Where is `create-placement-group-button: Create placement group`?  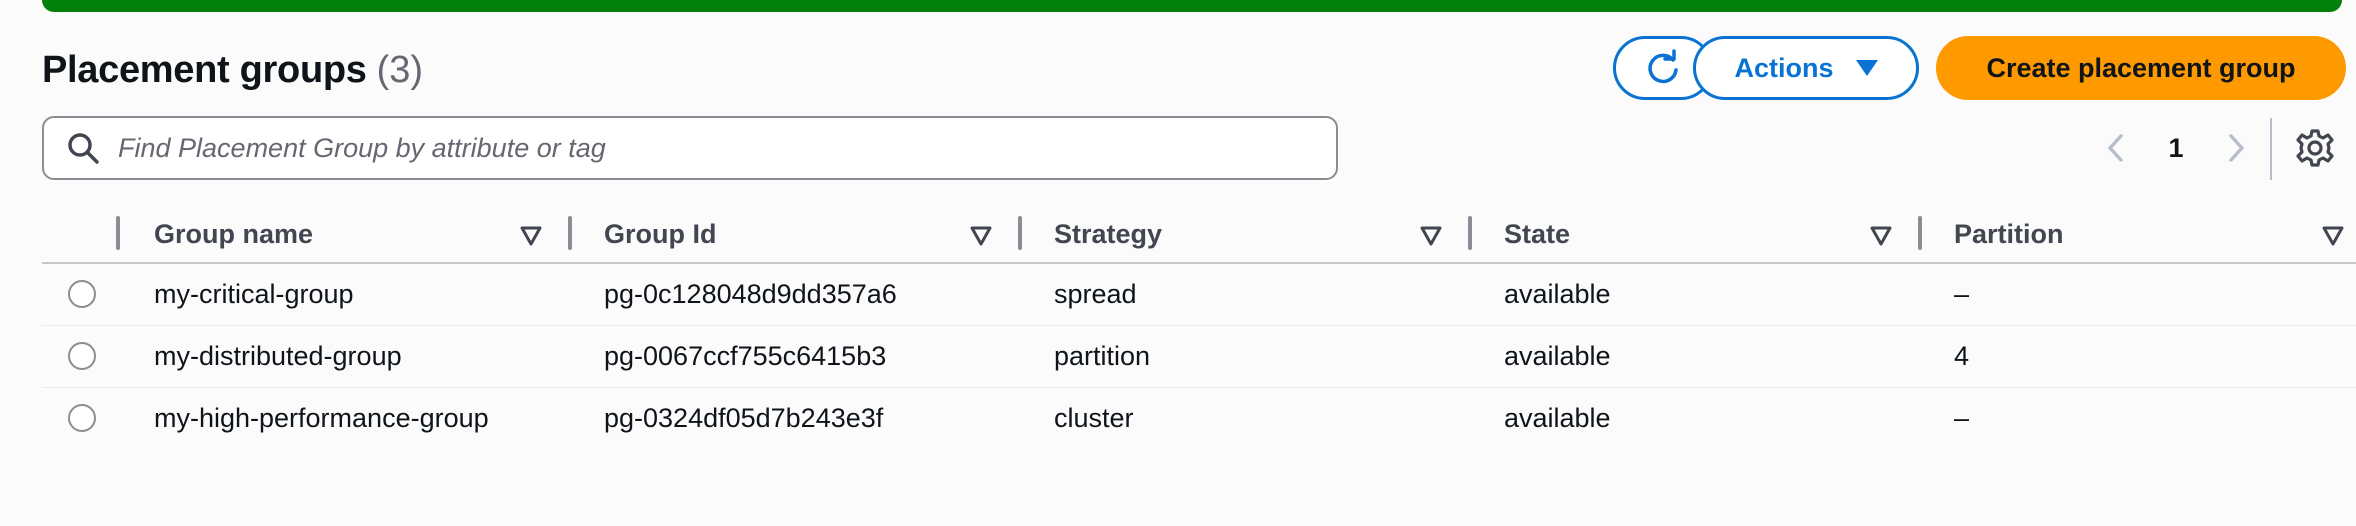 create-placement-group-button: Create placement group is located at coordinates (2141, 68).